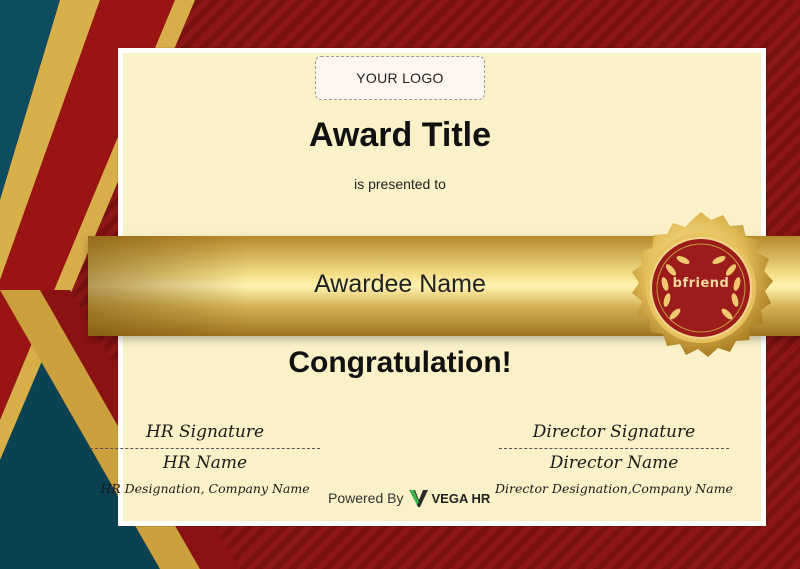 This screenshot has height=569, width=800. I want to click on vega-hr-brand: VEGA HR, so click(461, 498).